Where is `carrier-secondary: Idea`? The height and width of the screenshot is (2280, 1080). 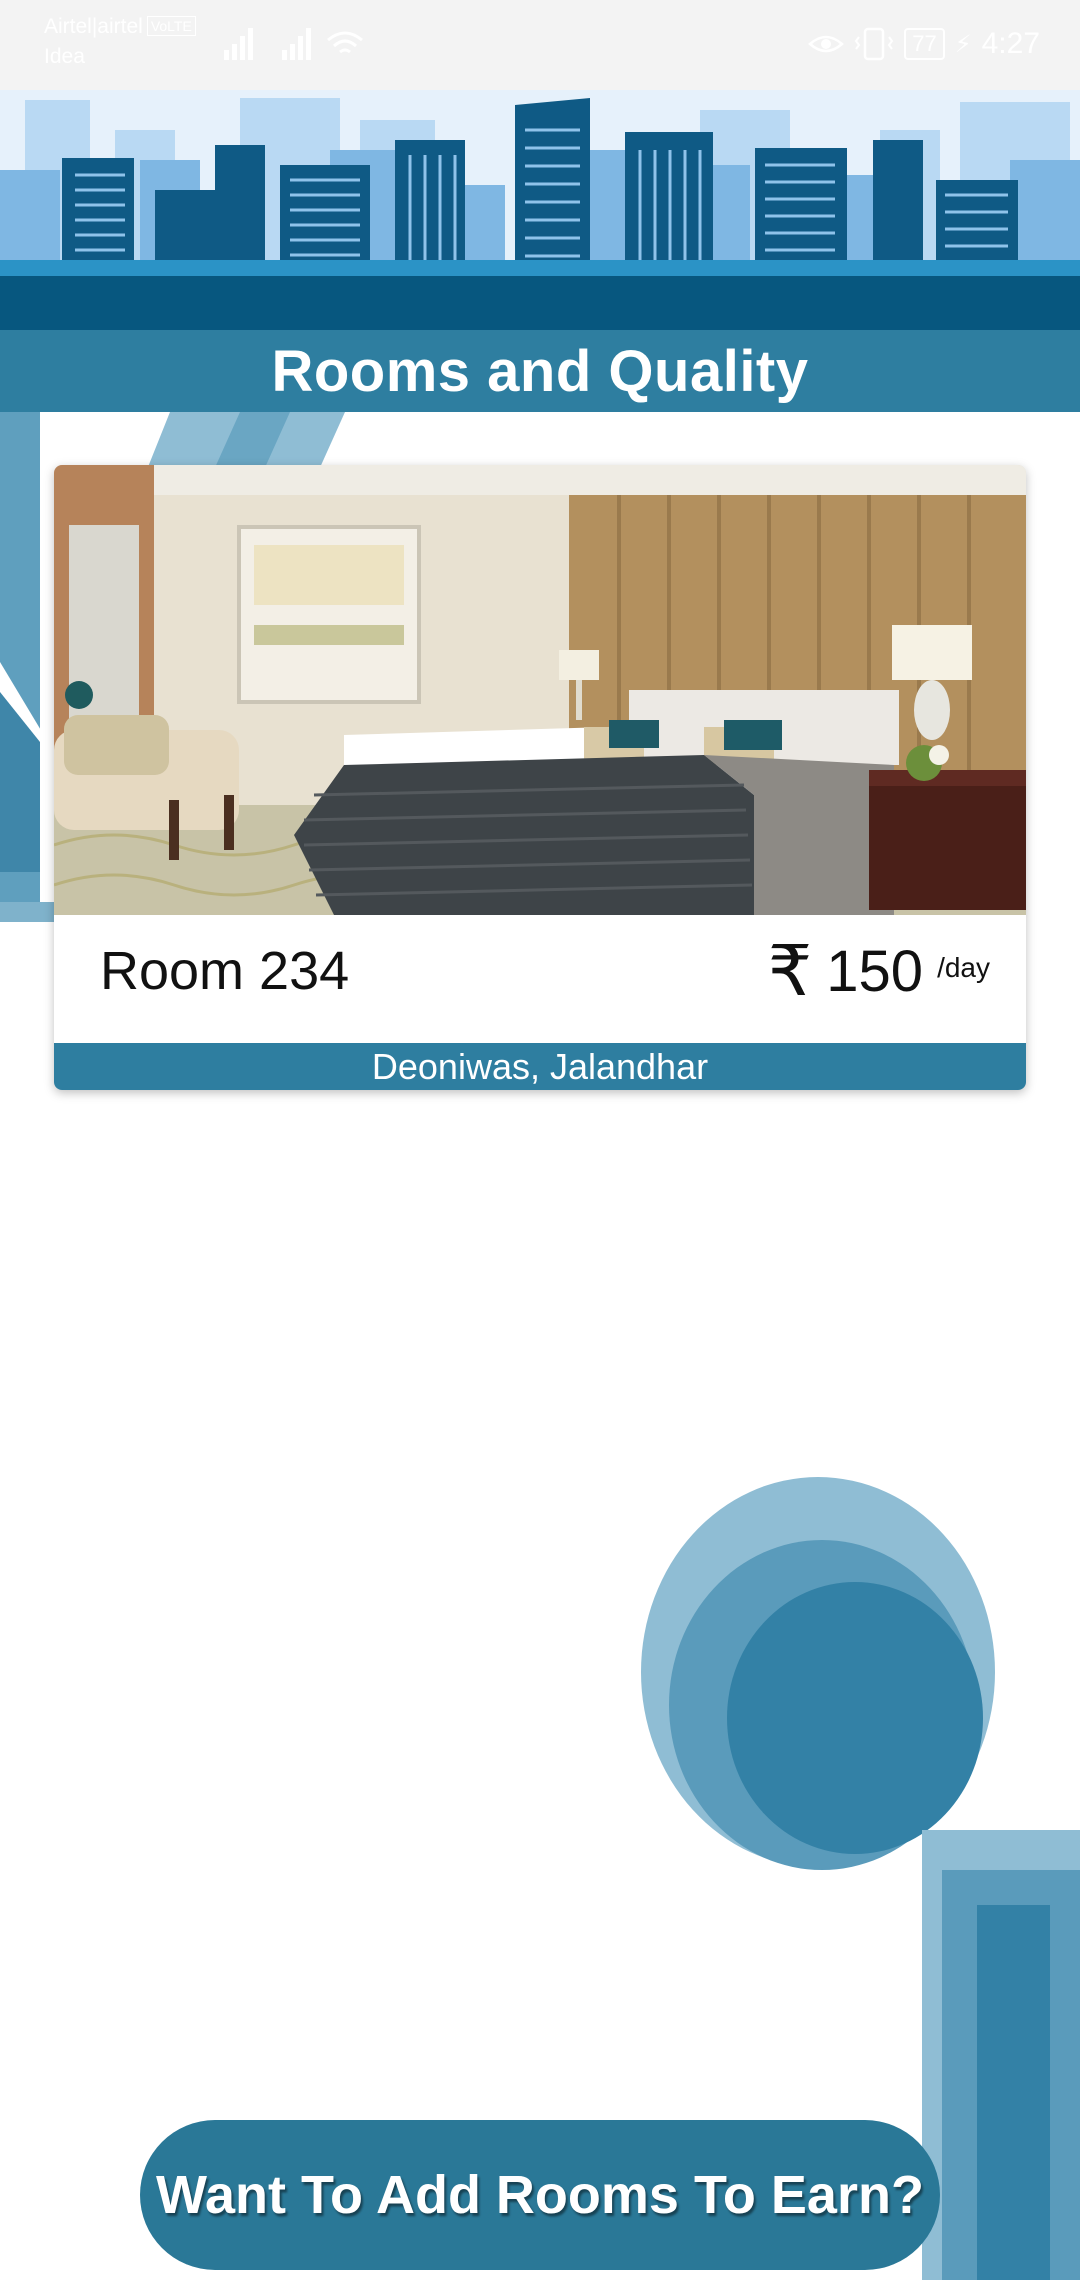 carrier-secondary: Idea is located at coordinates (64, 56).